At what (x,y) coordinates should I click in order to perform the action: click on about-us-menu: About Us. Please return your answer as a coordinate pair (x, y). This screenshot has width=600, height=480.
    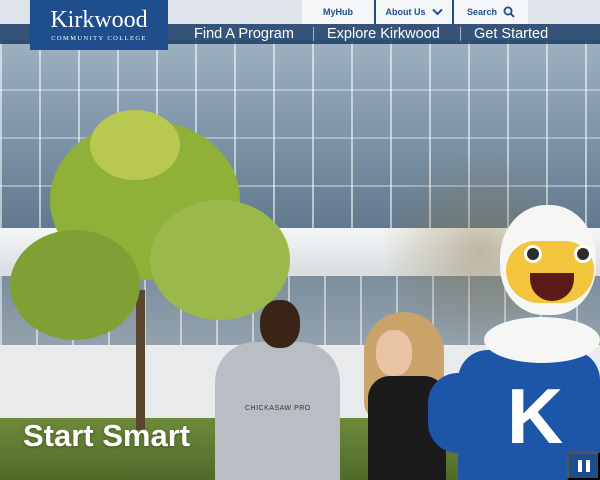
    Looking at the image, I should click on (415, 12).